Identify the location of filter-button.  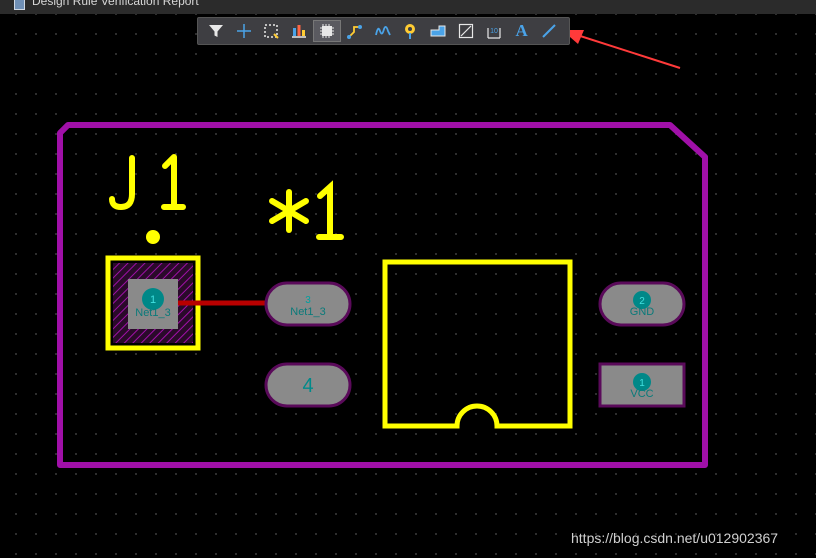
(216, 31).